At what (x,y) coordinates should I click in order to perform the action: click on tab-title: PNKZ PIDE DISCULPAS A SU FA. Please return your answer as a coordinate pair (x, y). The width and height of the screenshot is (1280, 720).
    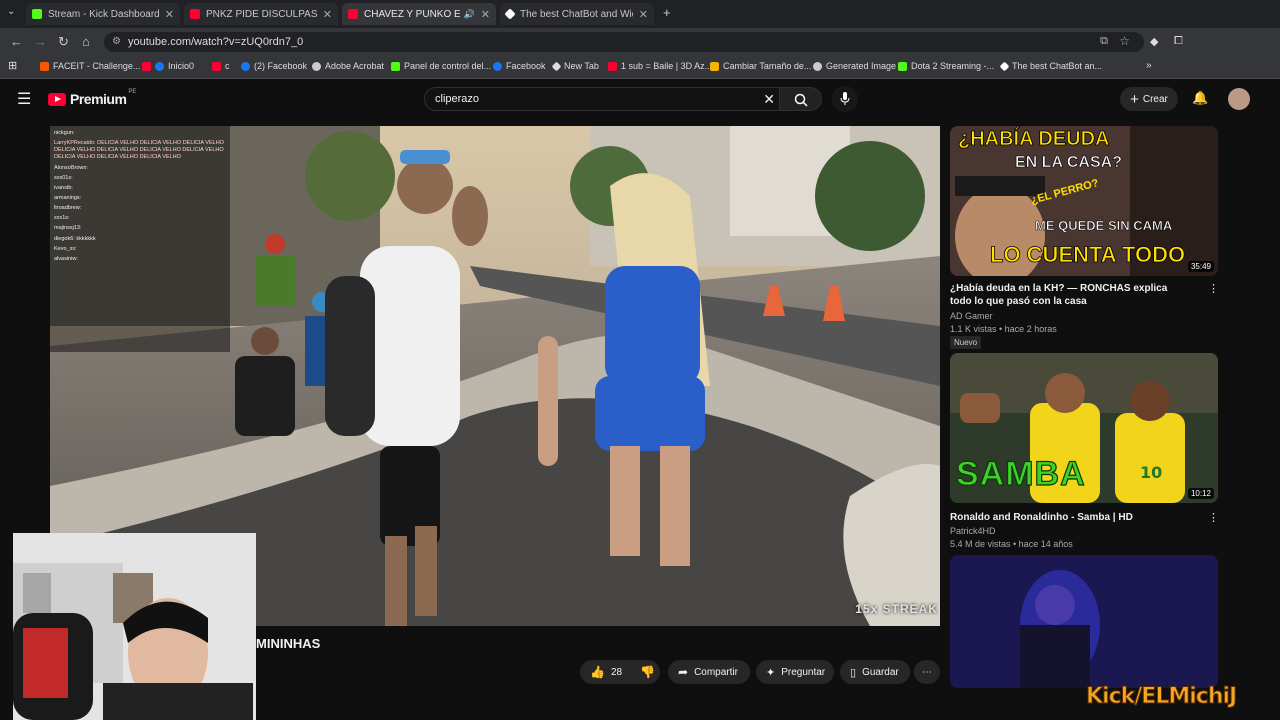
    Looking at the image, I should click on (261, 14).